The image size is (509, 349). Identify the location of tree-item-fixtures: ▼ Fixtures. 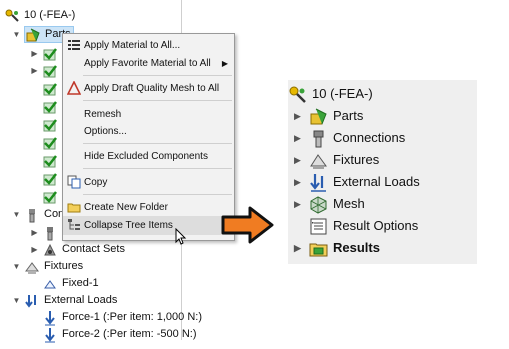
(47, 266).